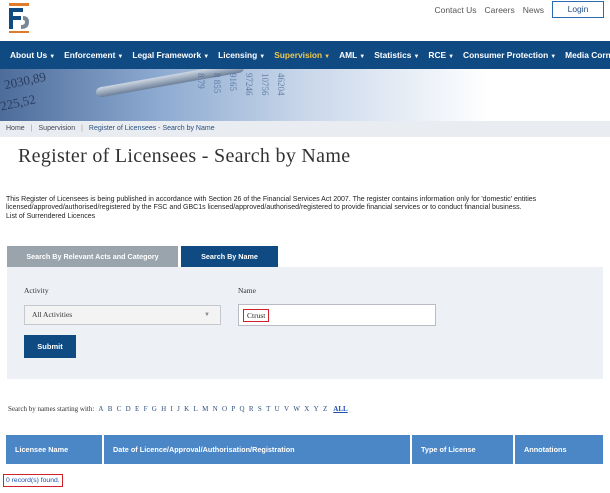 The height and width of the screenshot is (493, 610). Describe the element at coordinates (18, 102) in the screenshot. I see `banner-graphic: 225,52` at that location.